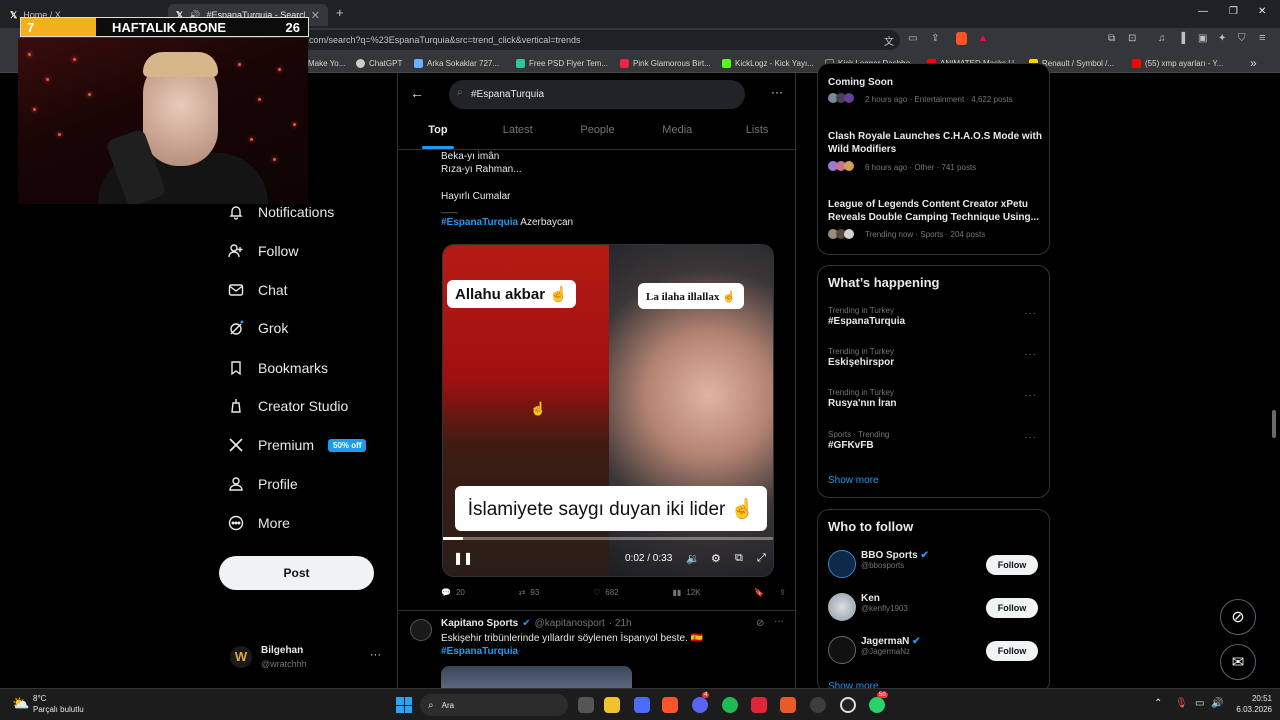  I want to click on show-more-link: Show more, so click(853, 480).